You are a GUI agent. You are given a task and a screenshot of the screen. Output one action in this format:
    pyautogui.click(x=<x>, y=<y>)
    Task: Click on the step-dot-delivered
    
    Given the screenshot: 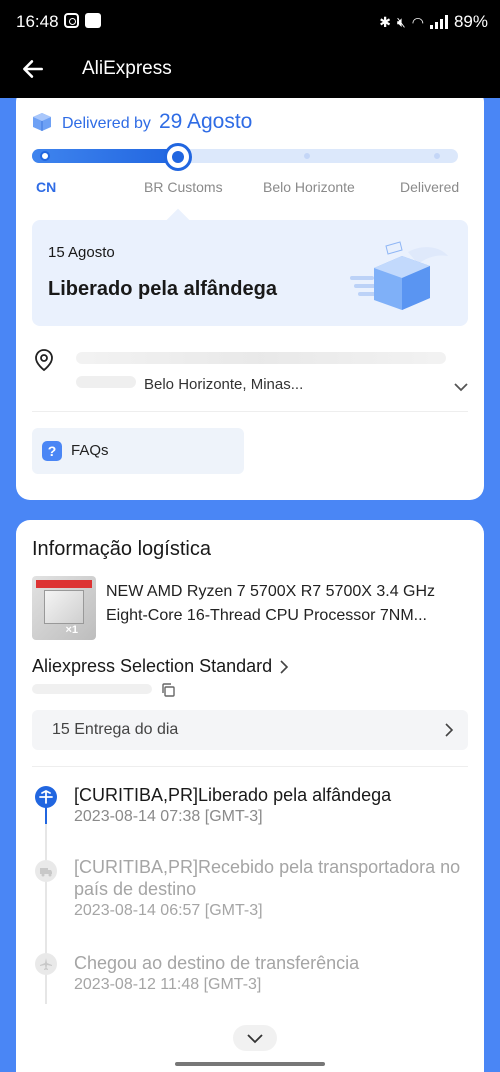 What is the action you would take?
    pyautogui.click(x=437, y=156)
    